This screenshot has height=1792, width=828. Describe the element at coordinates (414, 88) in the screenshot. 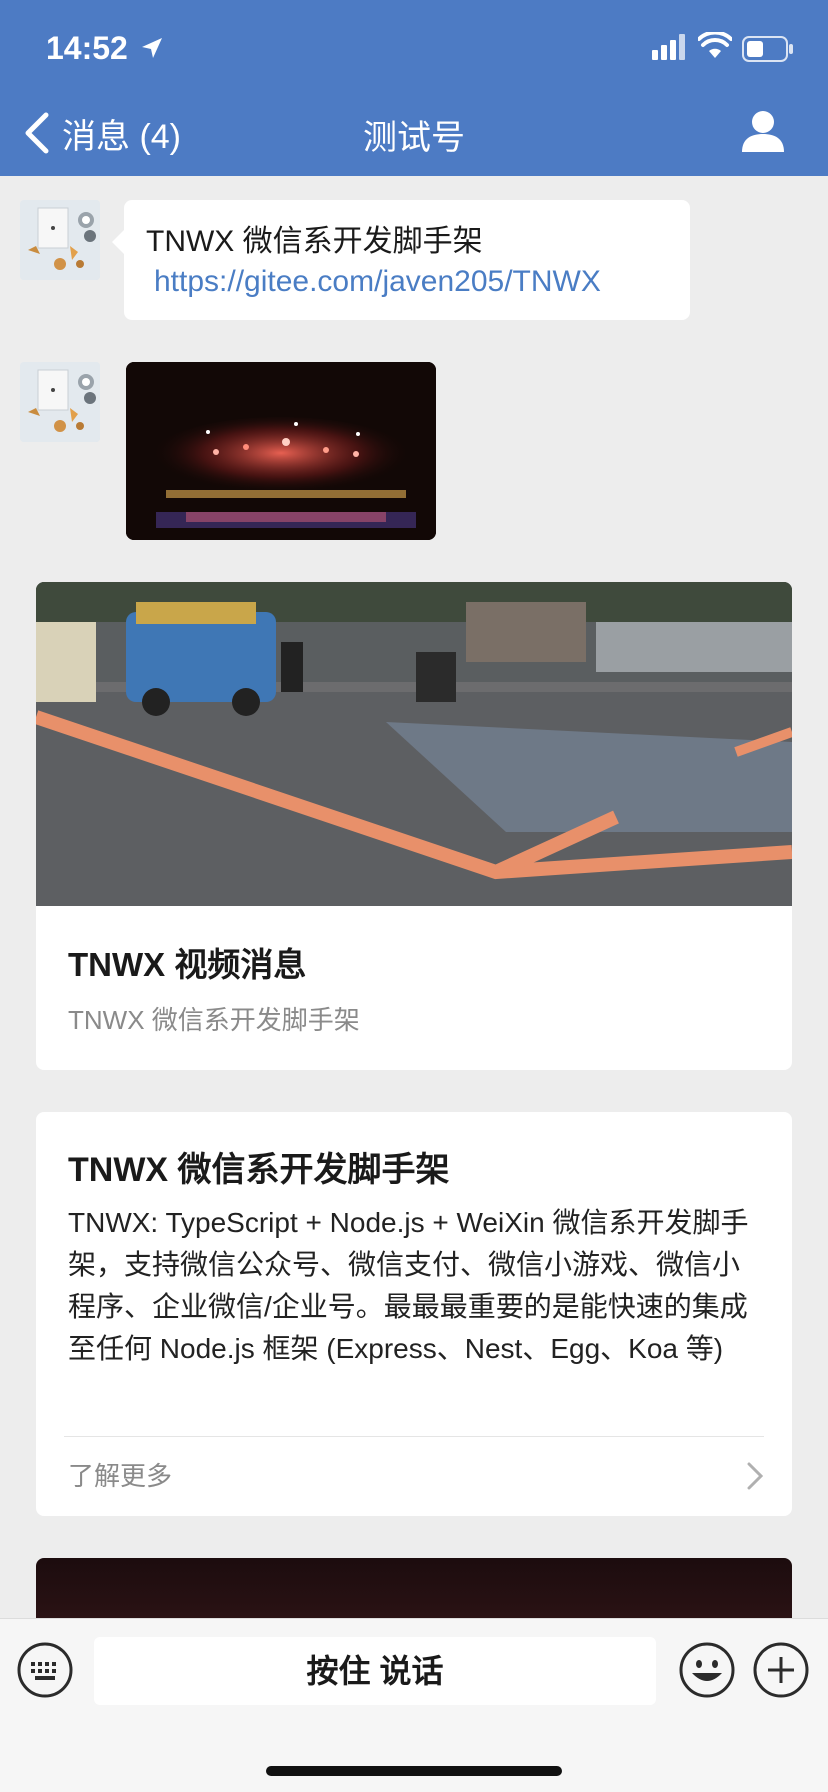

I see `nav-header: 14:52 消息 (4) 测试号` at that location.